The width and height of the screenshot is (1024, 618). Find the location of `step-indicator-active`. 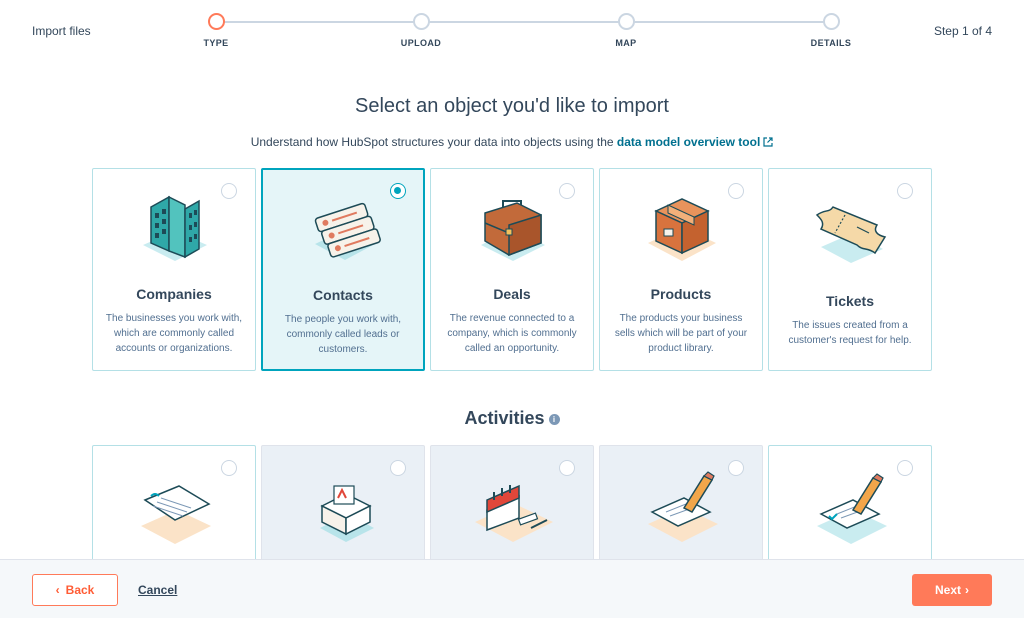

step-indicator-active is located at coordinates (216, 21).